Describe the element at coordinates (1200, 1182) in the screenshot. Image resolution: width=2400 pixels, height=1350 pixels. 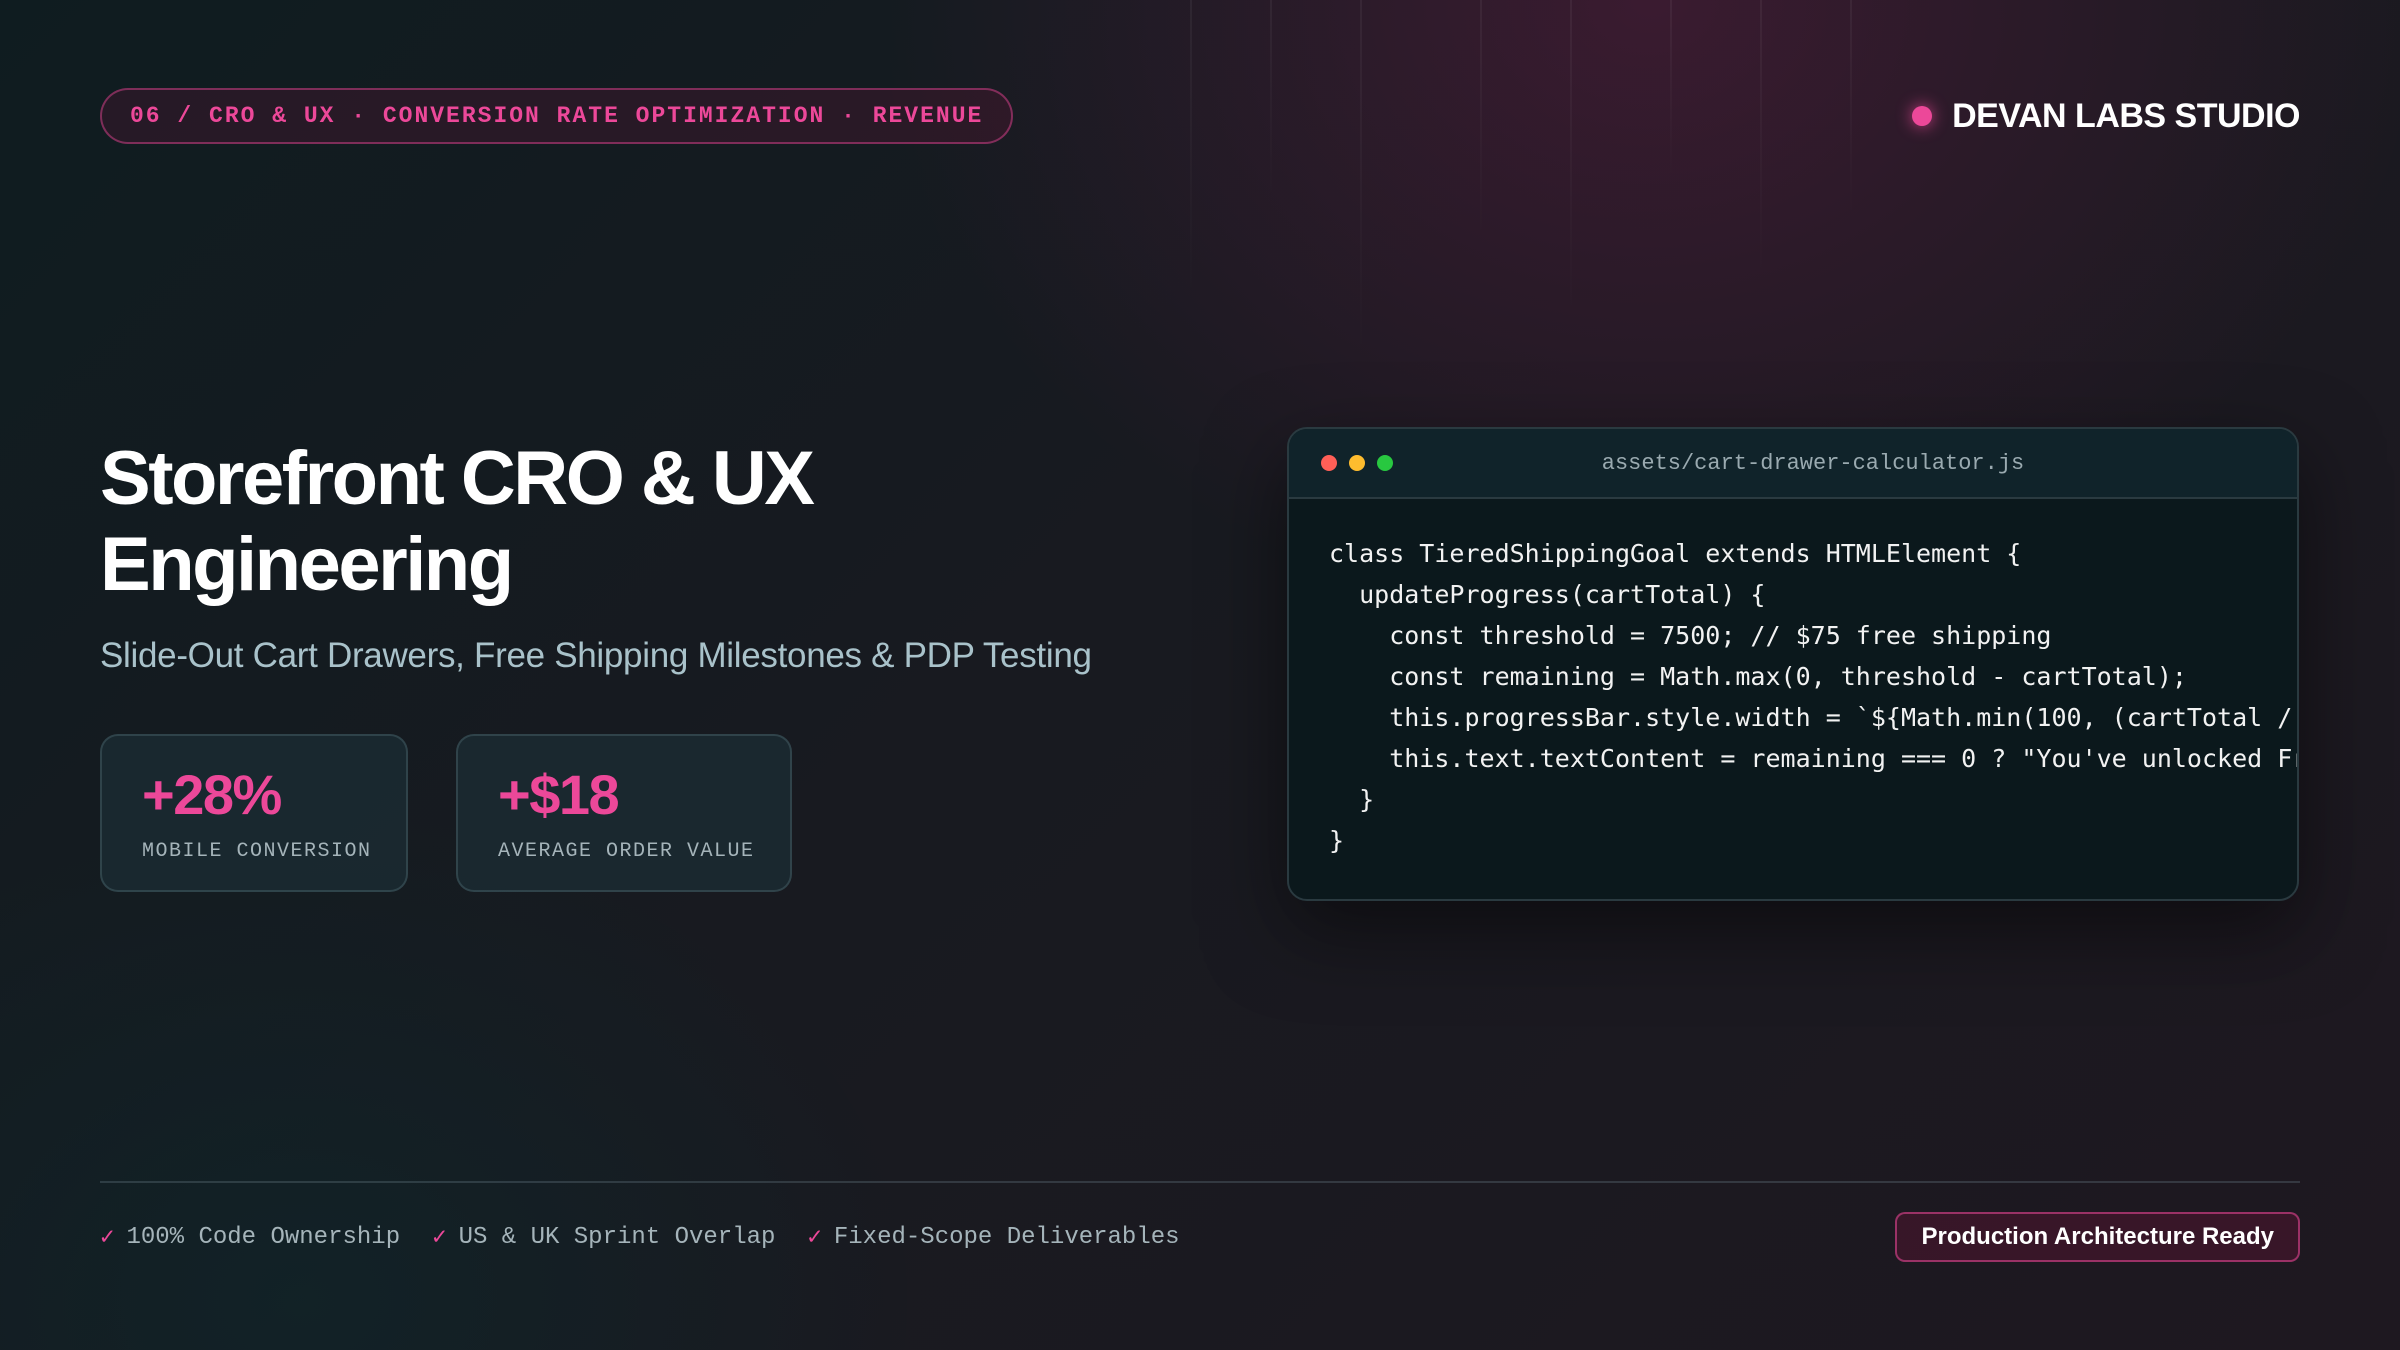
I see `footer-divider` at that location.